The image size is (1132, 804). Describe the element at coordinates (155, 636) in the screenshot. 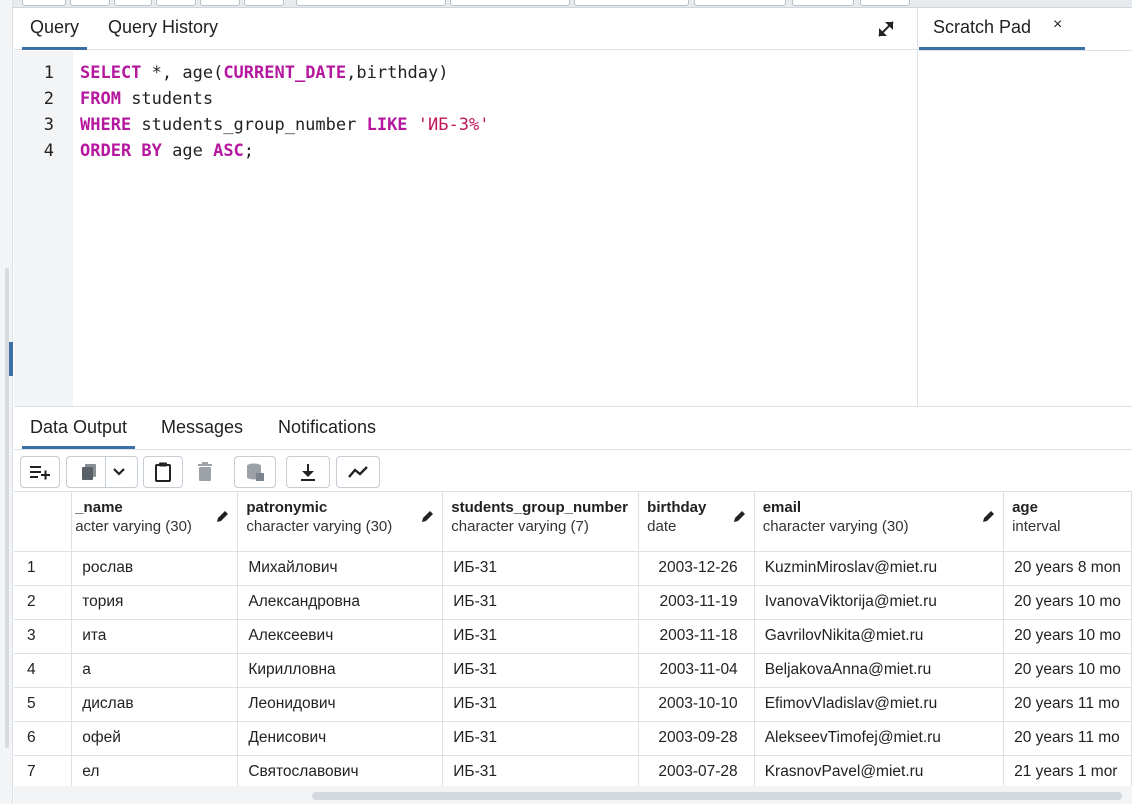

I see `cell-name: ита` at that location.